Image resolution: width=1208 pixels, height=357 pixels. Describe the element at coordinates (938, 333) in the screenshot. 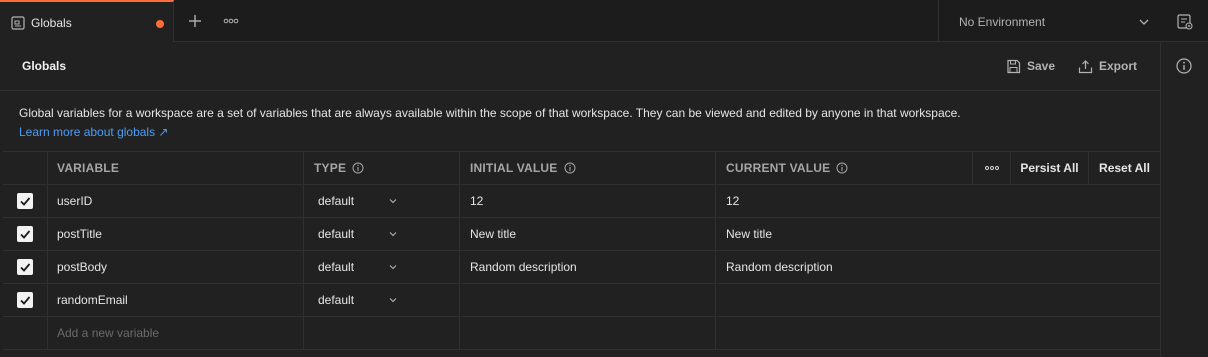

I see `new-current-value-cell` at that location.